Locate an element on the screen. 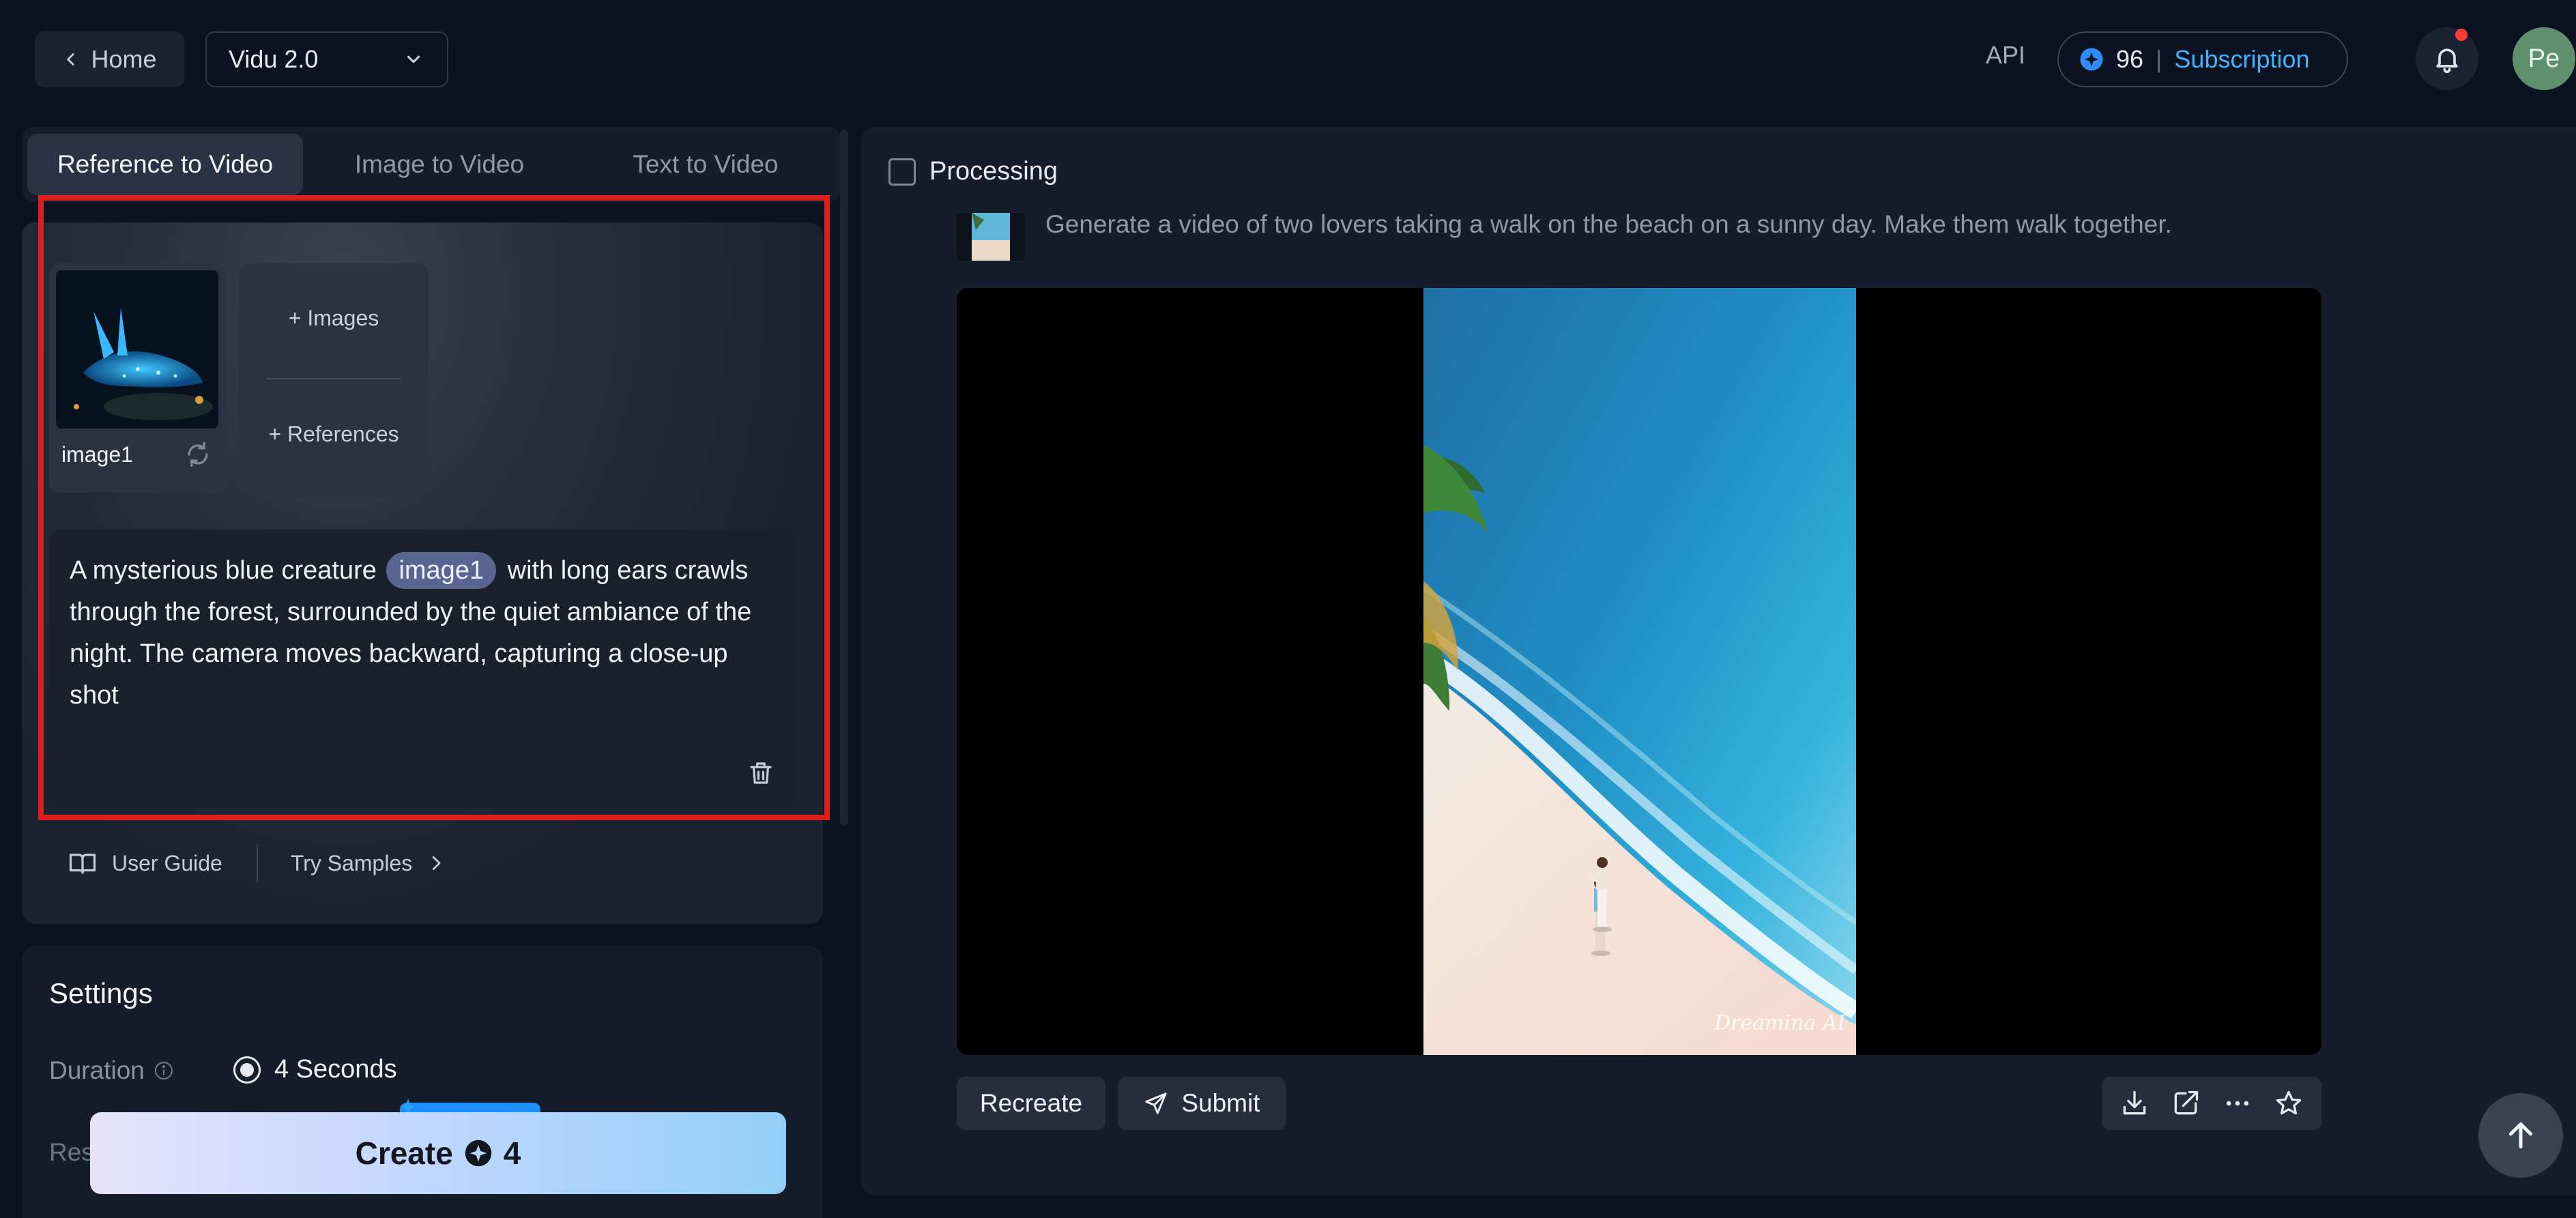  arrow-up-icon is located at coordinates (2520, 1135).